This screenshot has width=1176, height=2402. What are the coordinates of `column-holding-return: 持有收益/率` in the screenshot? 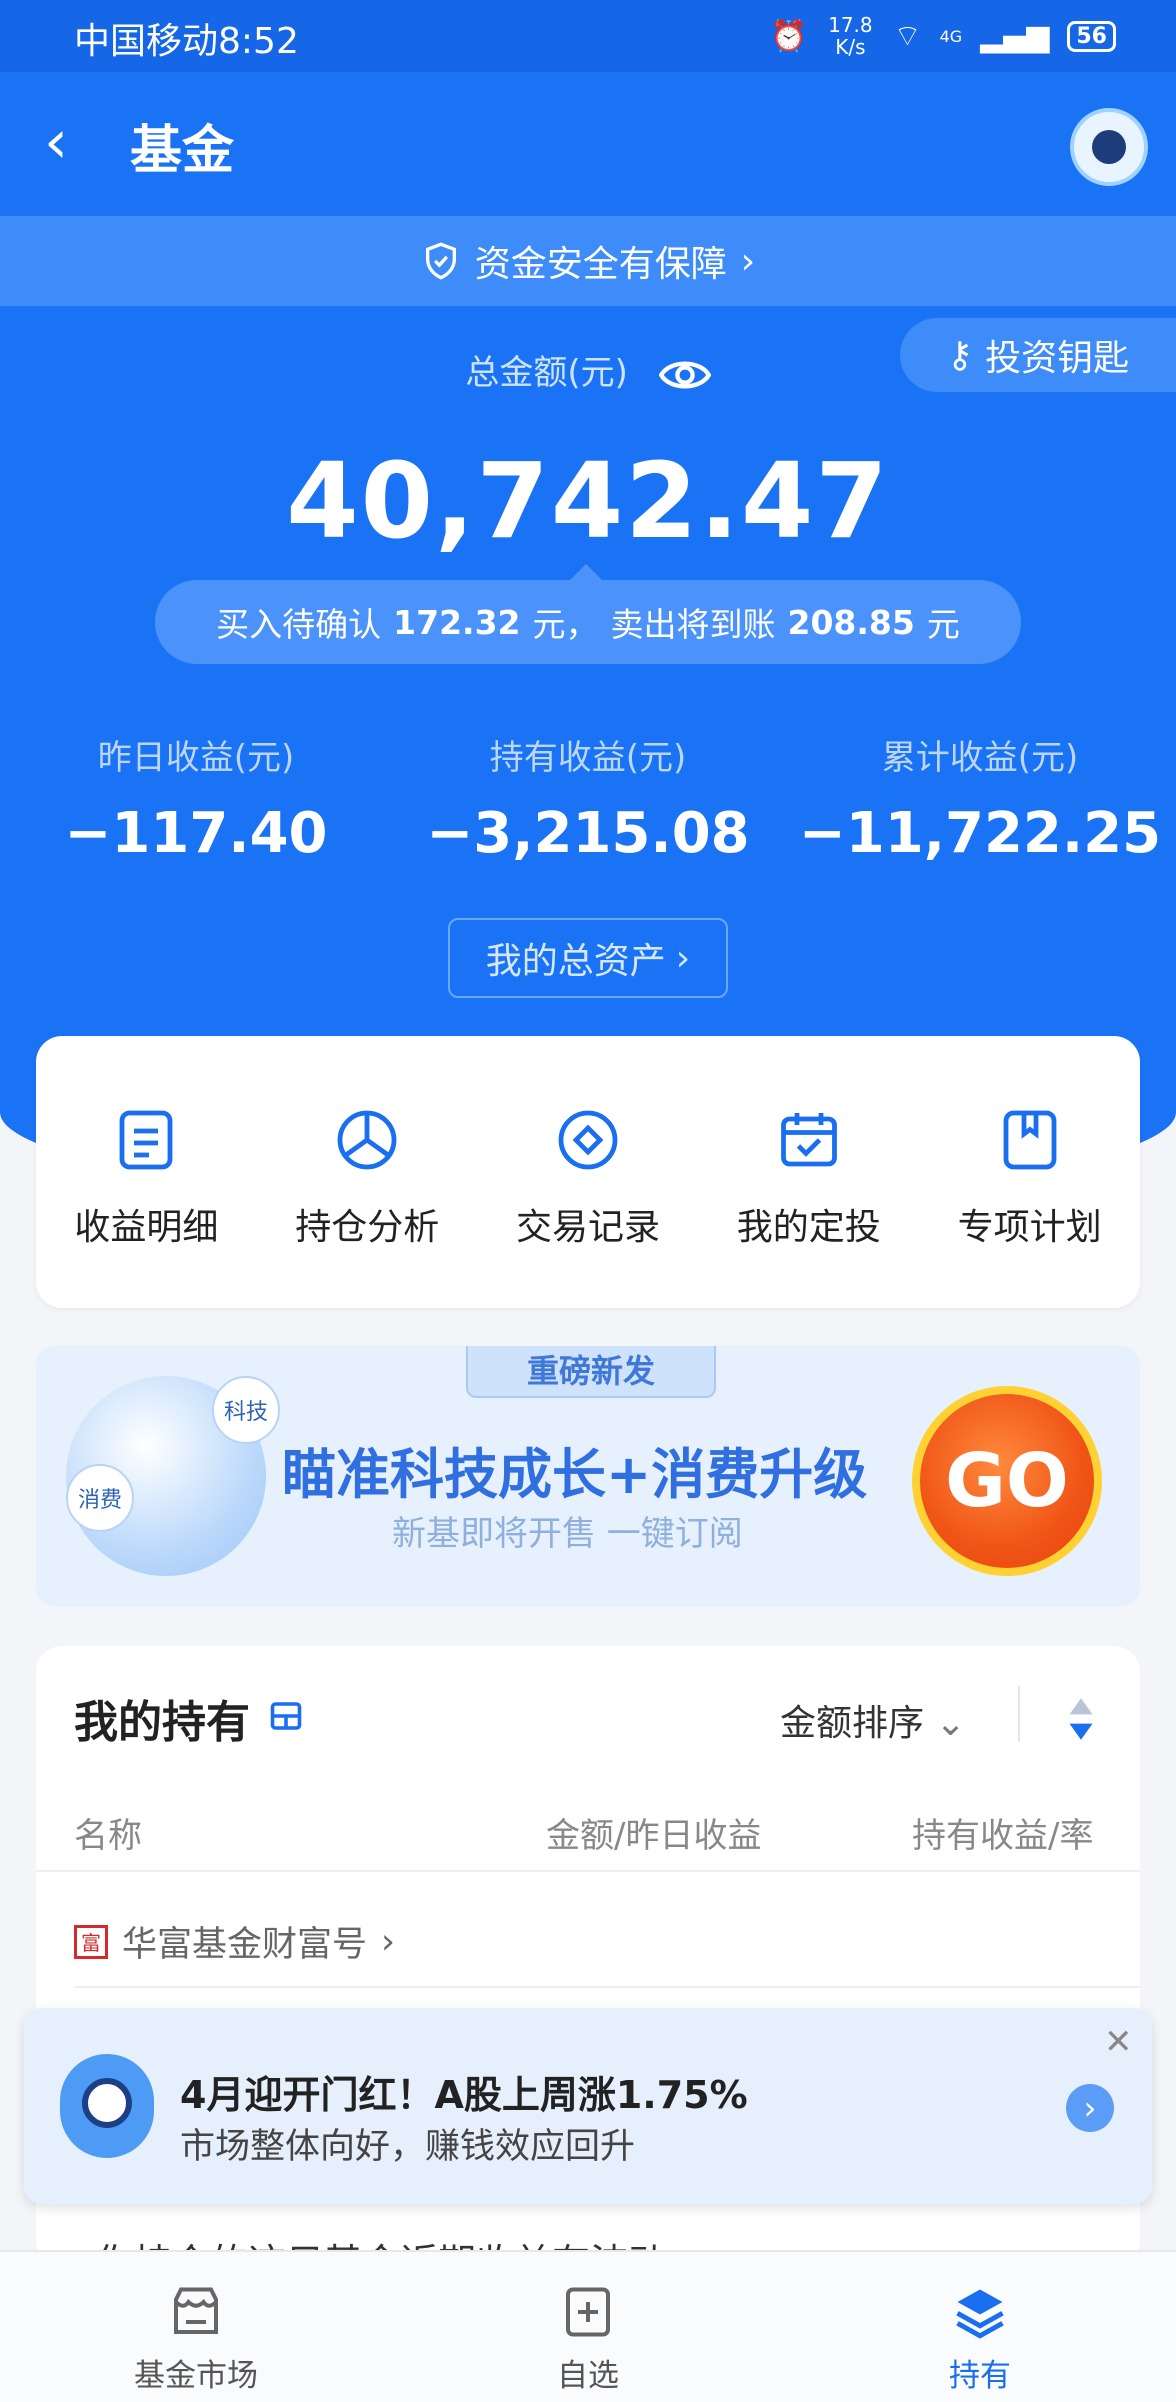 It's located at (1003, 1836).